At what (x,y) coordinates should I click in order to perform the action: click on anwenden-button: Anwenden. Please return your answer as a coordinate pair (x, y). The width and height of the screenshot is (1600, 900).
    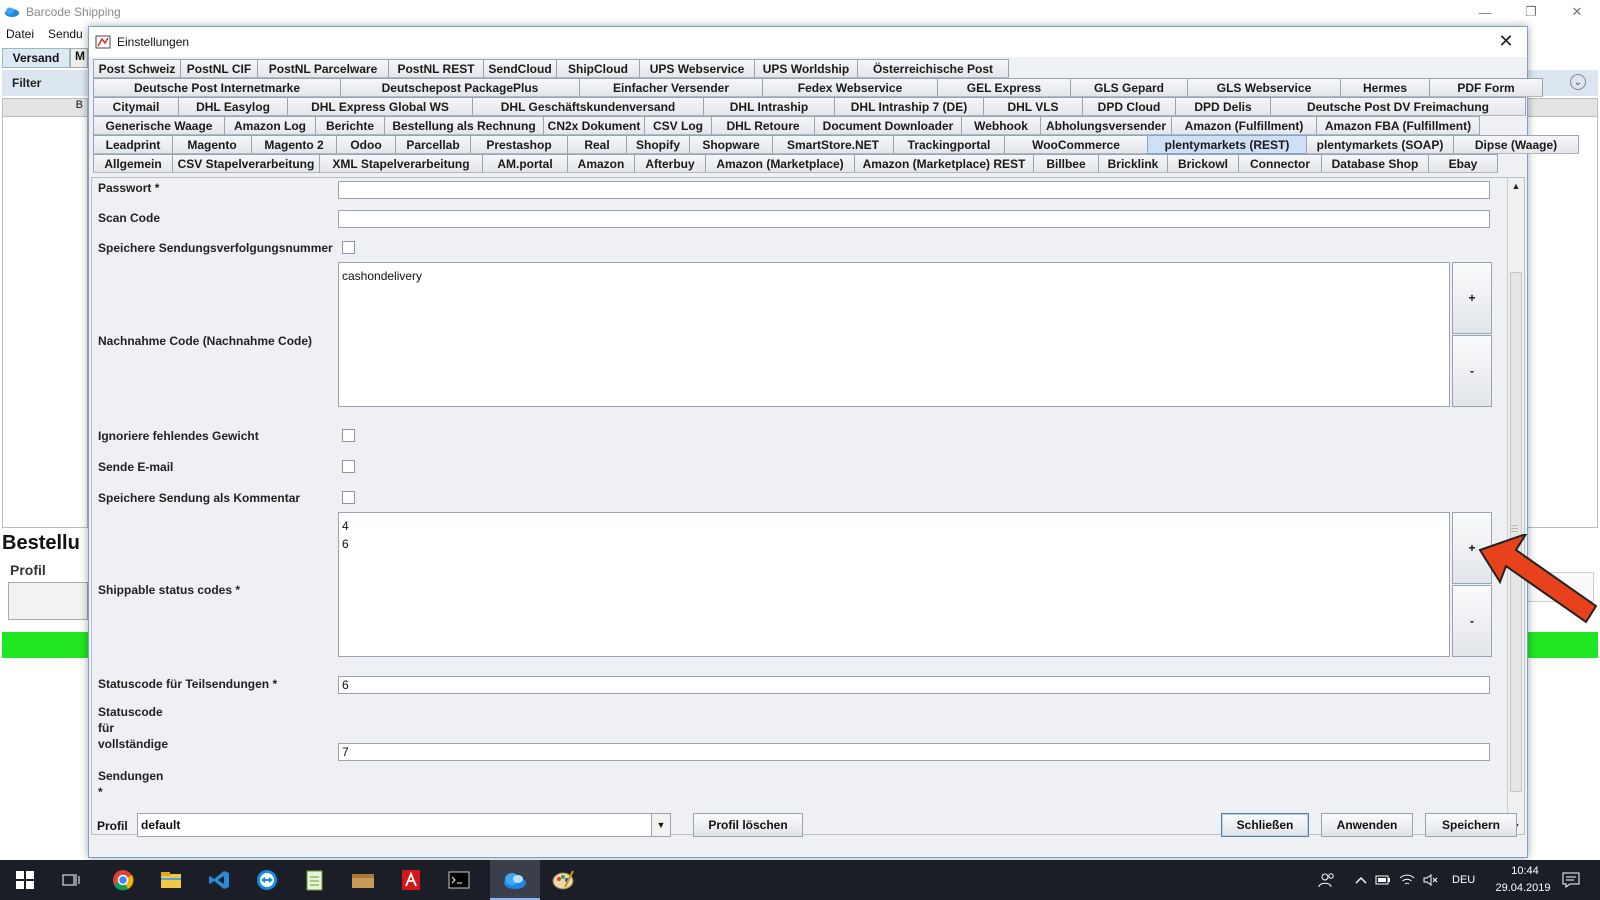
    Looking at the image, I should click on (1367, 825).